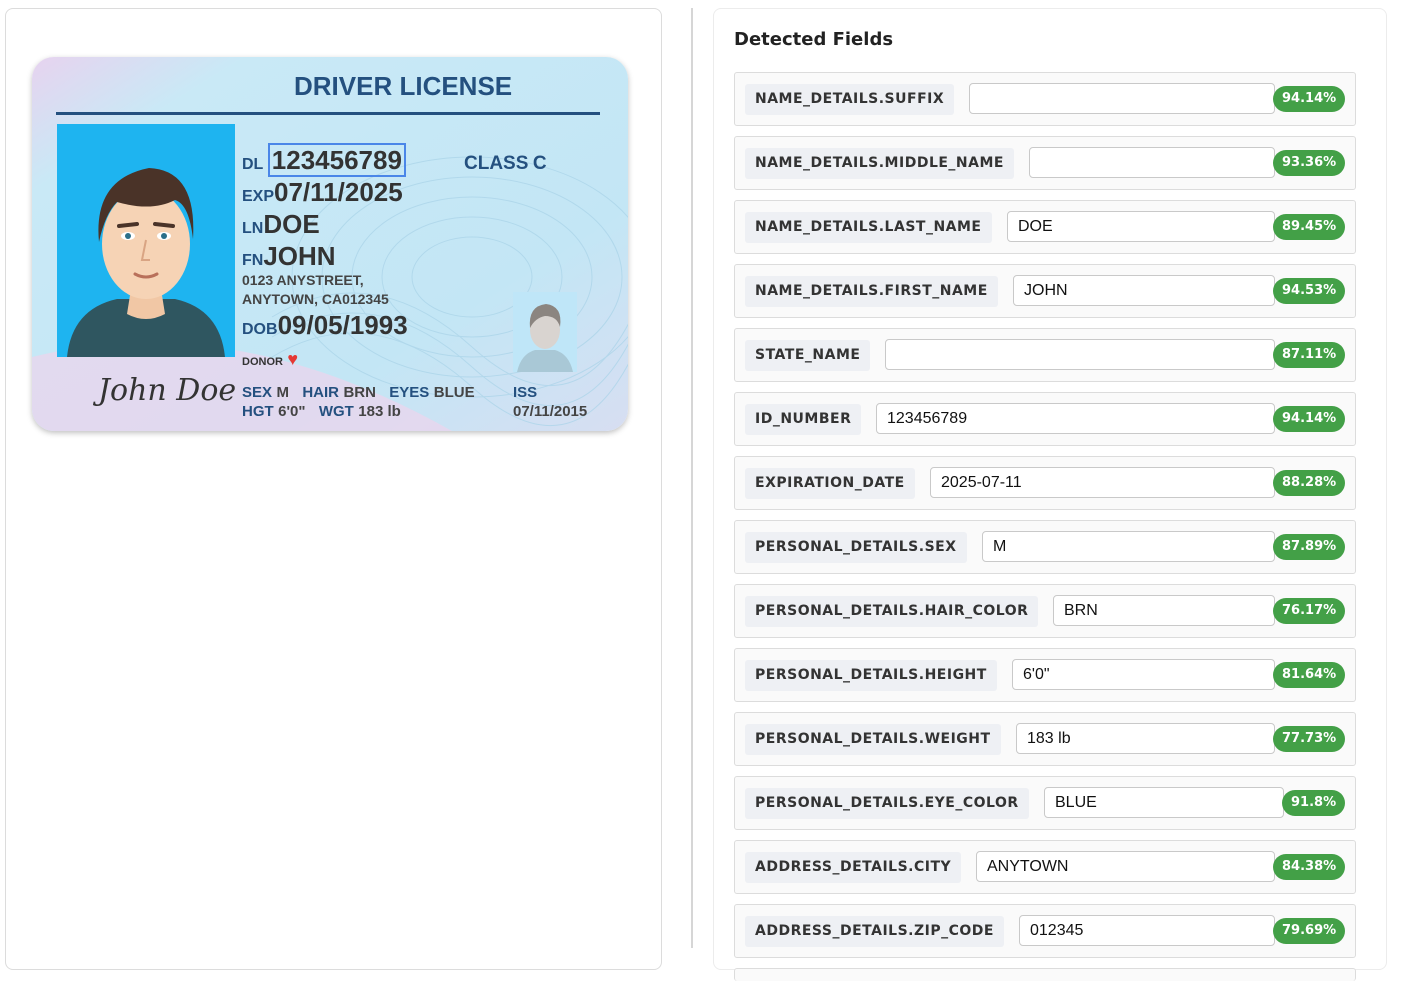  Describe the element at coordinates (262, 362) in the screenshot. I see `donor-label: DONOR` at that location.